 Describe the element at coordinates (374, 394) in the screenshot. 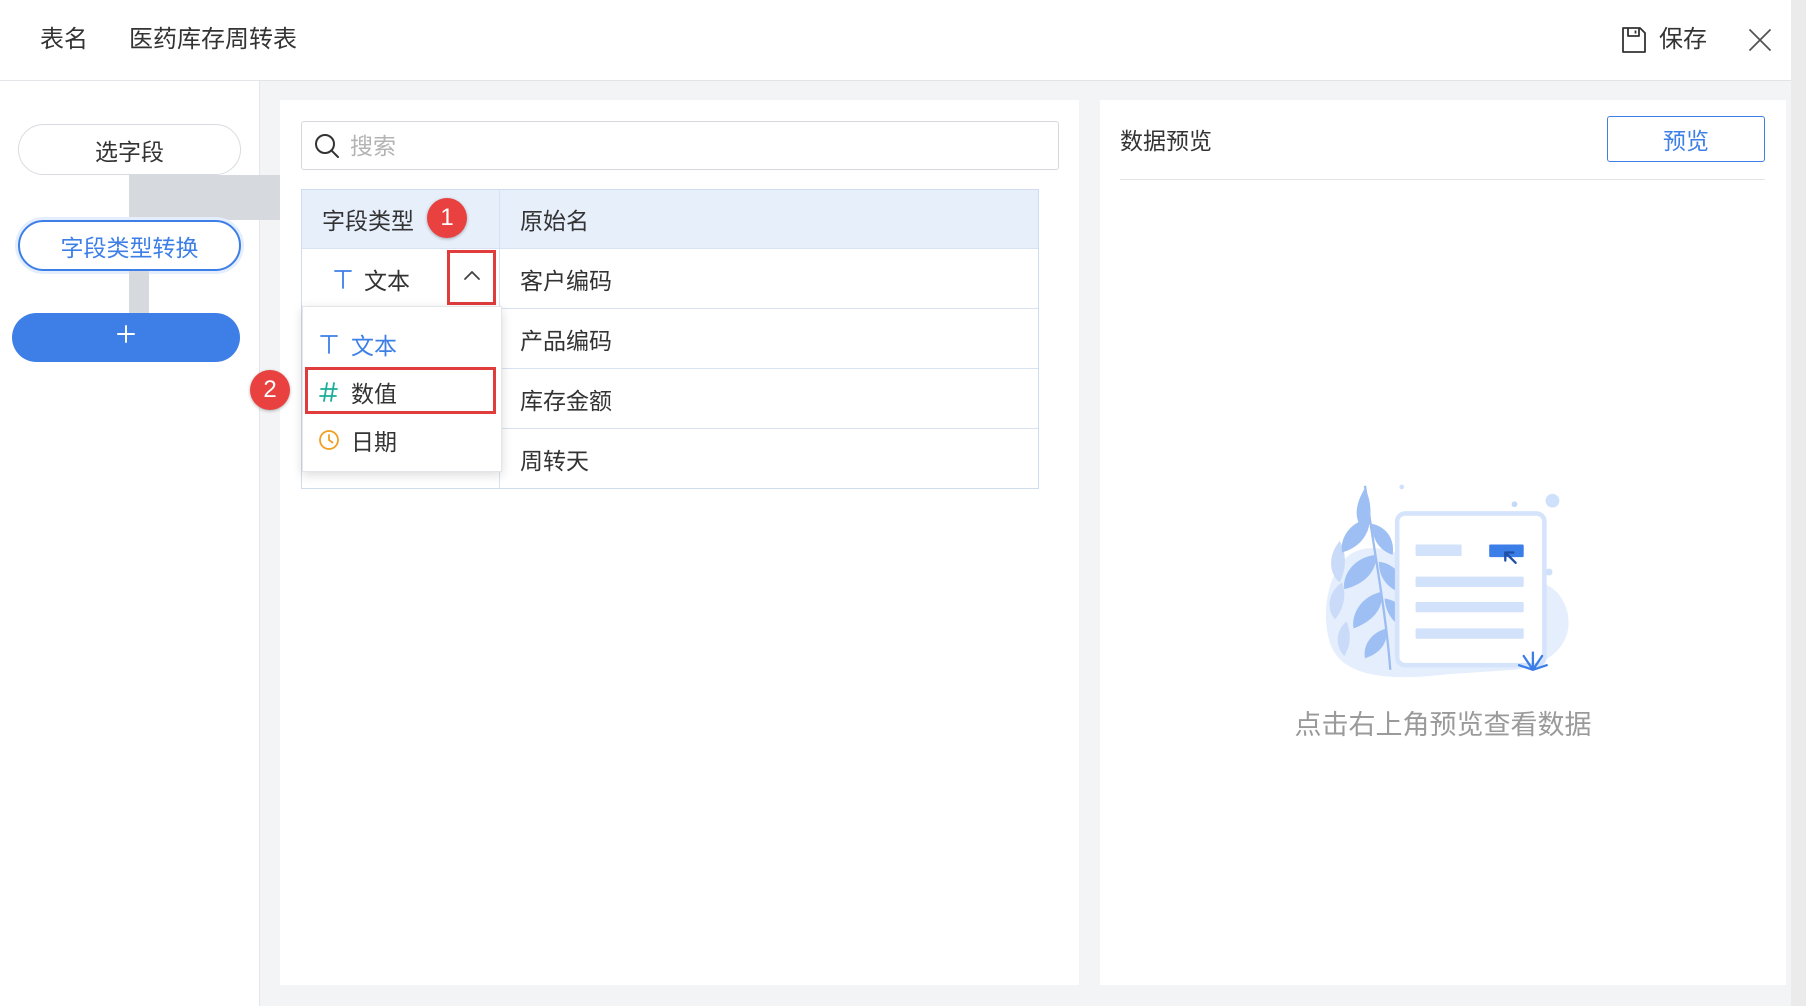

I see `option-label: 数值` at that location.